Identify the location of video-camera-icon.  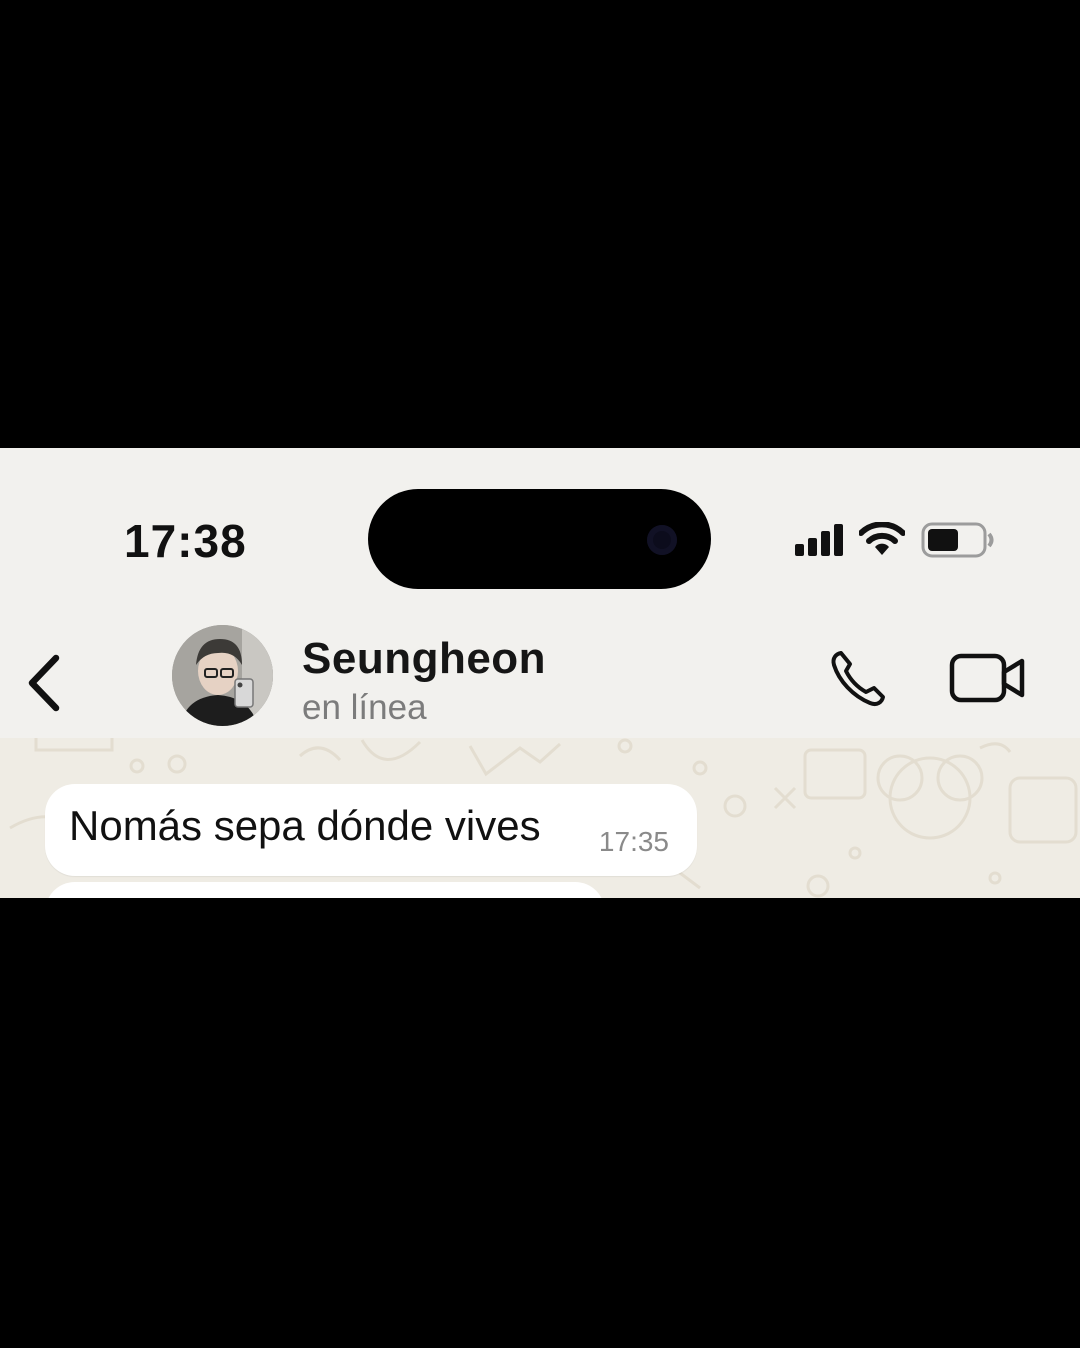
(988, 678).